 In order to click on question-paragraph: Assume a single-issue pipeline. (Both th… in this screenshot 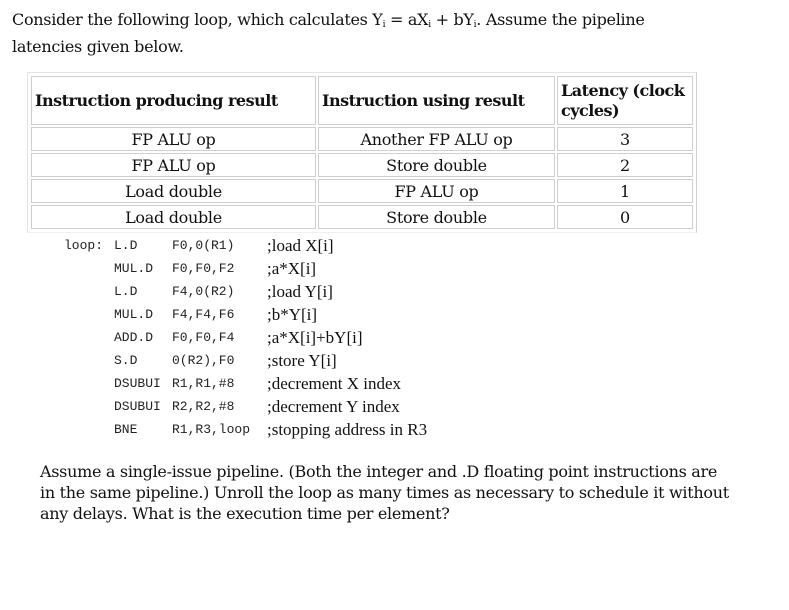, I will do `click(384, 492)`.